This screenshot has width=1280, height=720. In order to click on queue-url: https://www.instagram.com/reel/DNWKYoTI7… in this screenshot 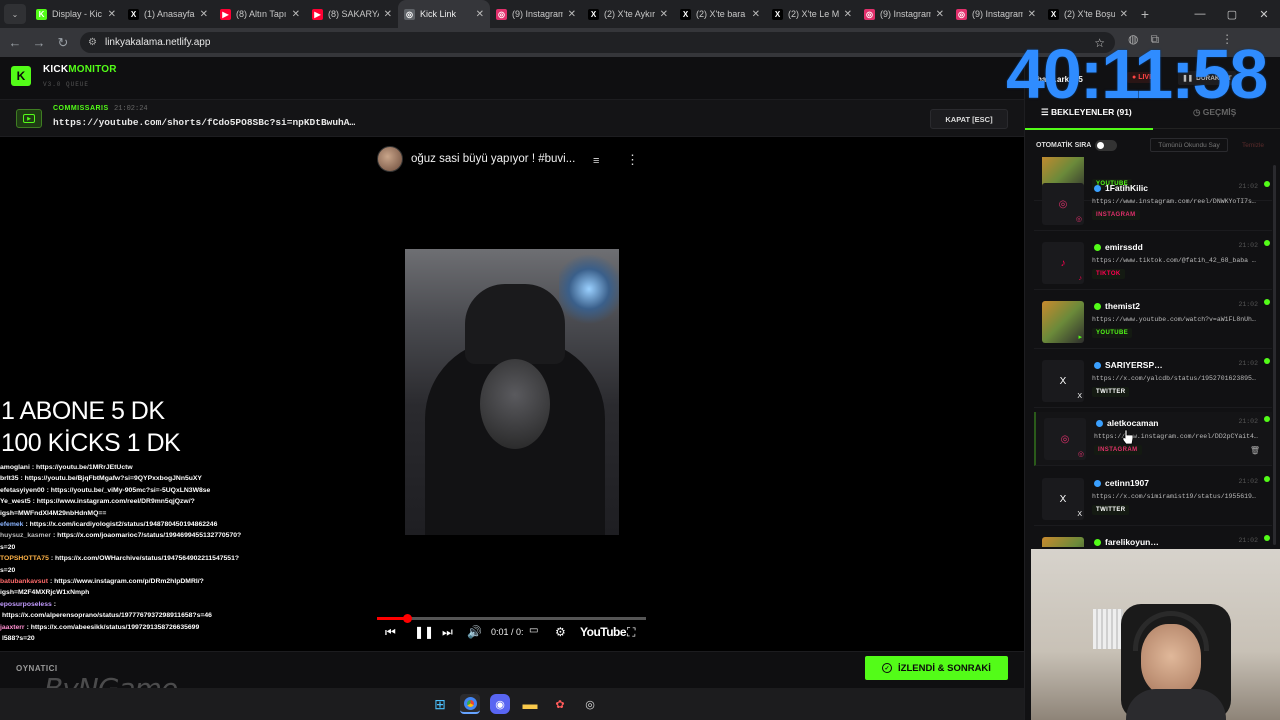, I will do `click(1179, 201)`.